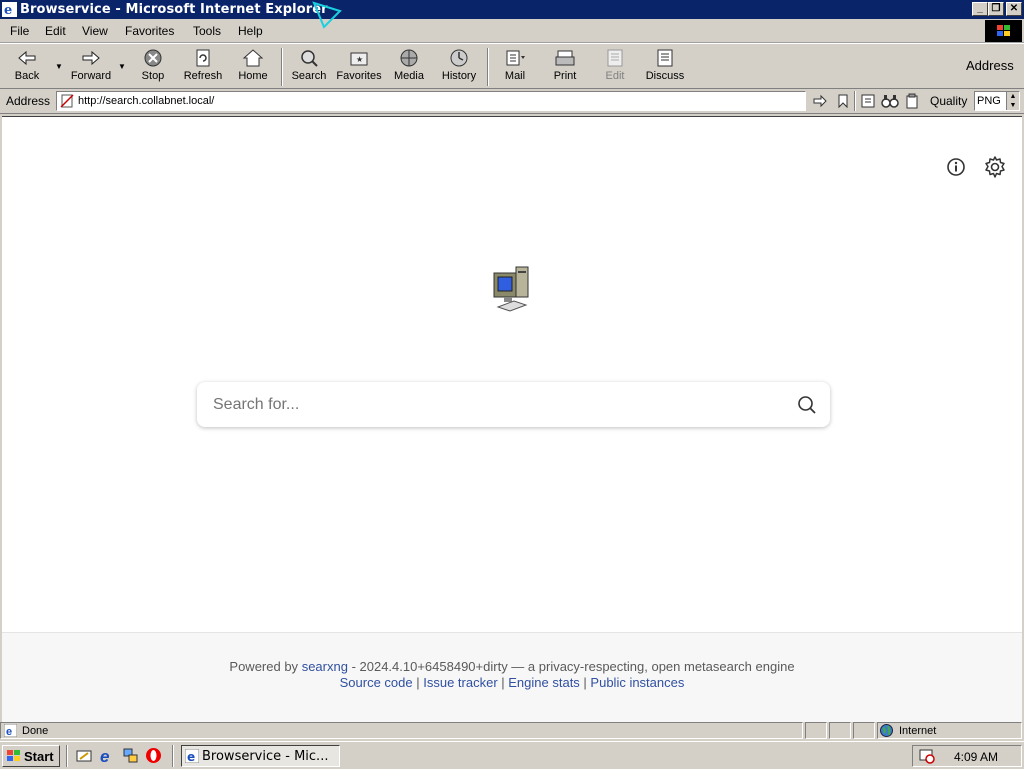  What do you see at coordinates (912, 101) in the screenshot?
I see `clipboard-icon` at bounding box center [912, 101].